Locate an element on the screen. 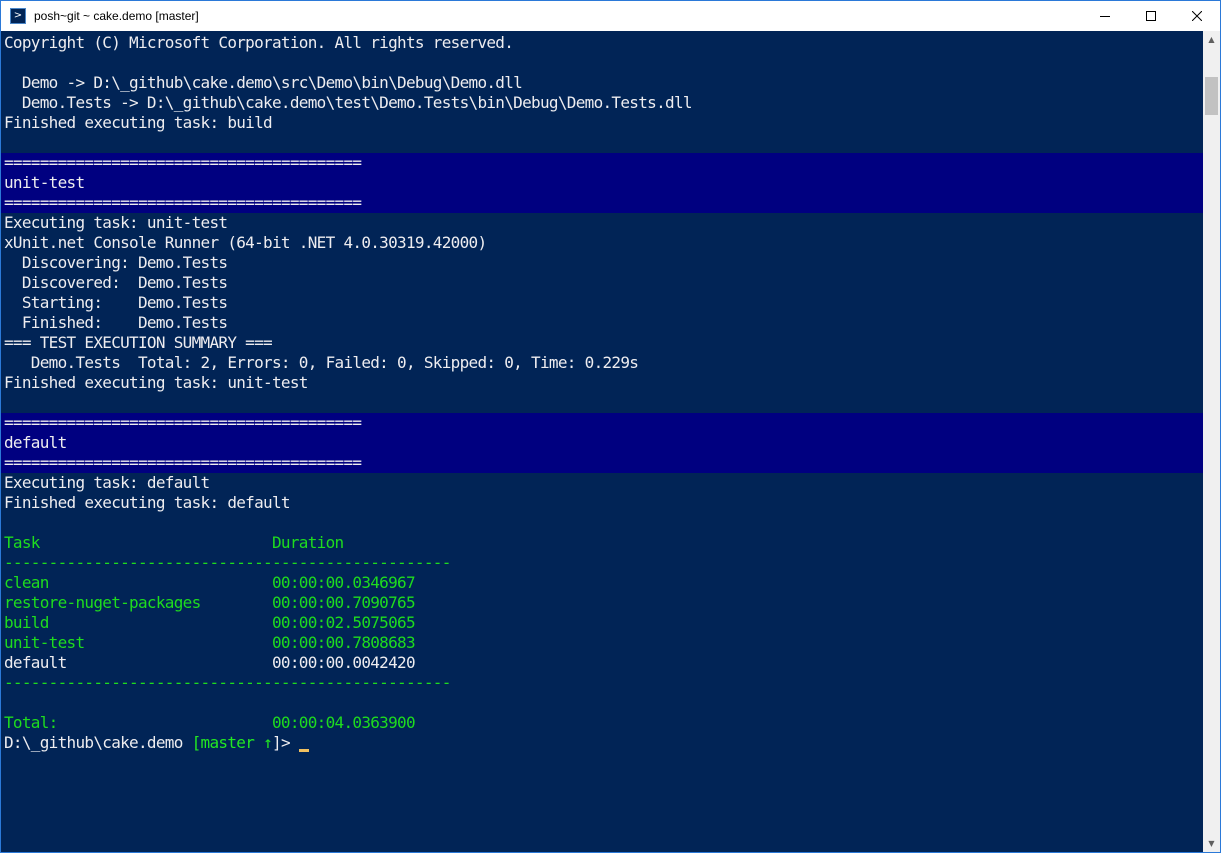 The image size is (1221, 853). title-bar: > posh~git ~ cake.demo [master] is located at coordinates (610, 16).